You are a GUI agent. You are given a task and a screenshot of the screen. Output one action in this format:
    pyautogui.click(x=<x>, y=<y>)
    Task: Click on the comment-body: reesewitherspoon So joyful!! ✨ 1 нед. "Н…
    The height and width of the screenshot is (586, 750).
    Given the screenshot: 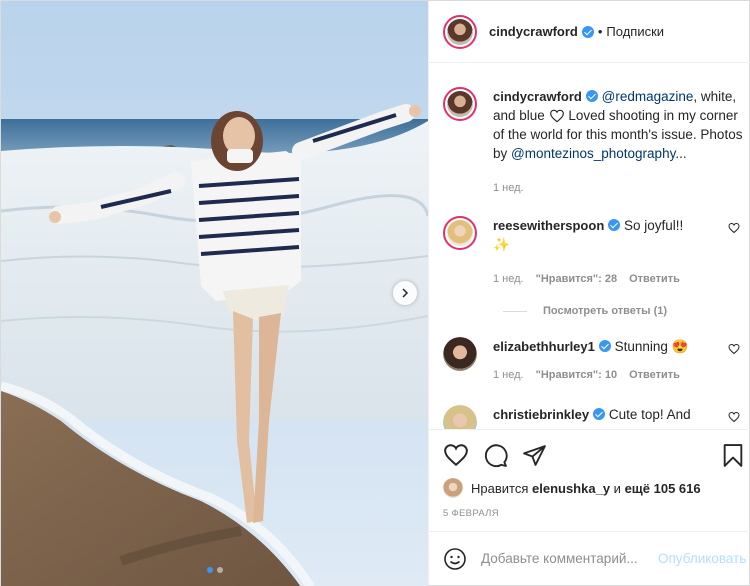 What is the action you would take?
    pyautogui.click(x=618, y=252)
    